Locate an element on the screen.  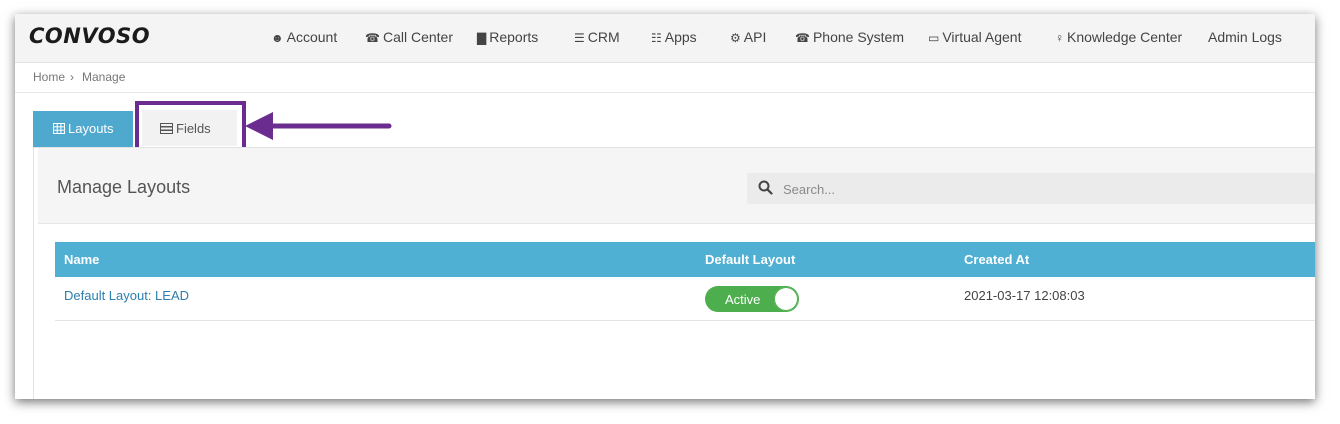
gear-icon: ⚙ is located at coordinates (735, 38).